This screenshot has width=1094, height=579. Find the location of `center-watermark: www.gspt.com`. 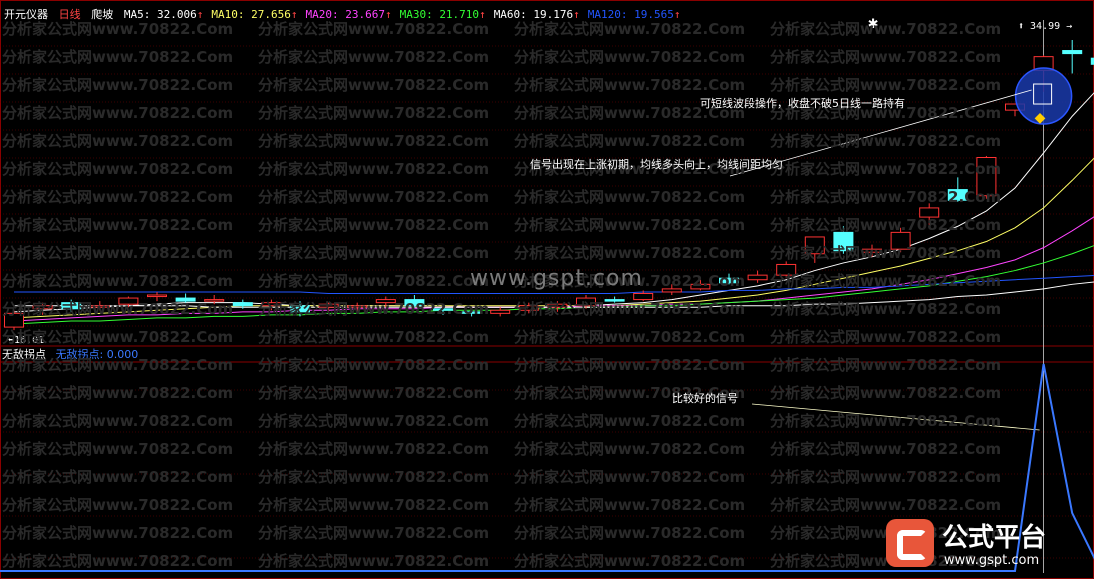

center-watermark: www.gspt.com is located at coordinates (556, 278).